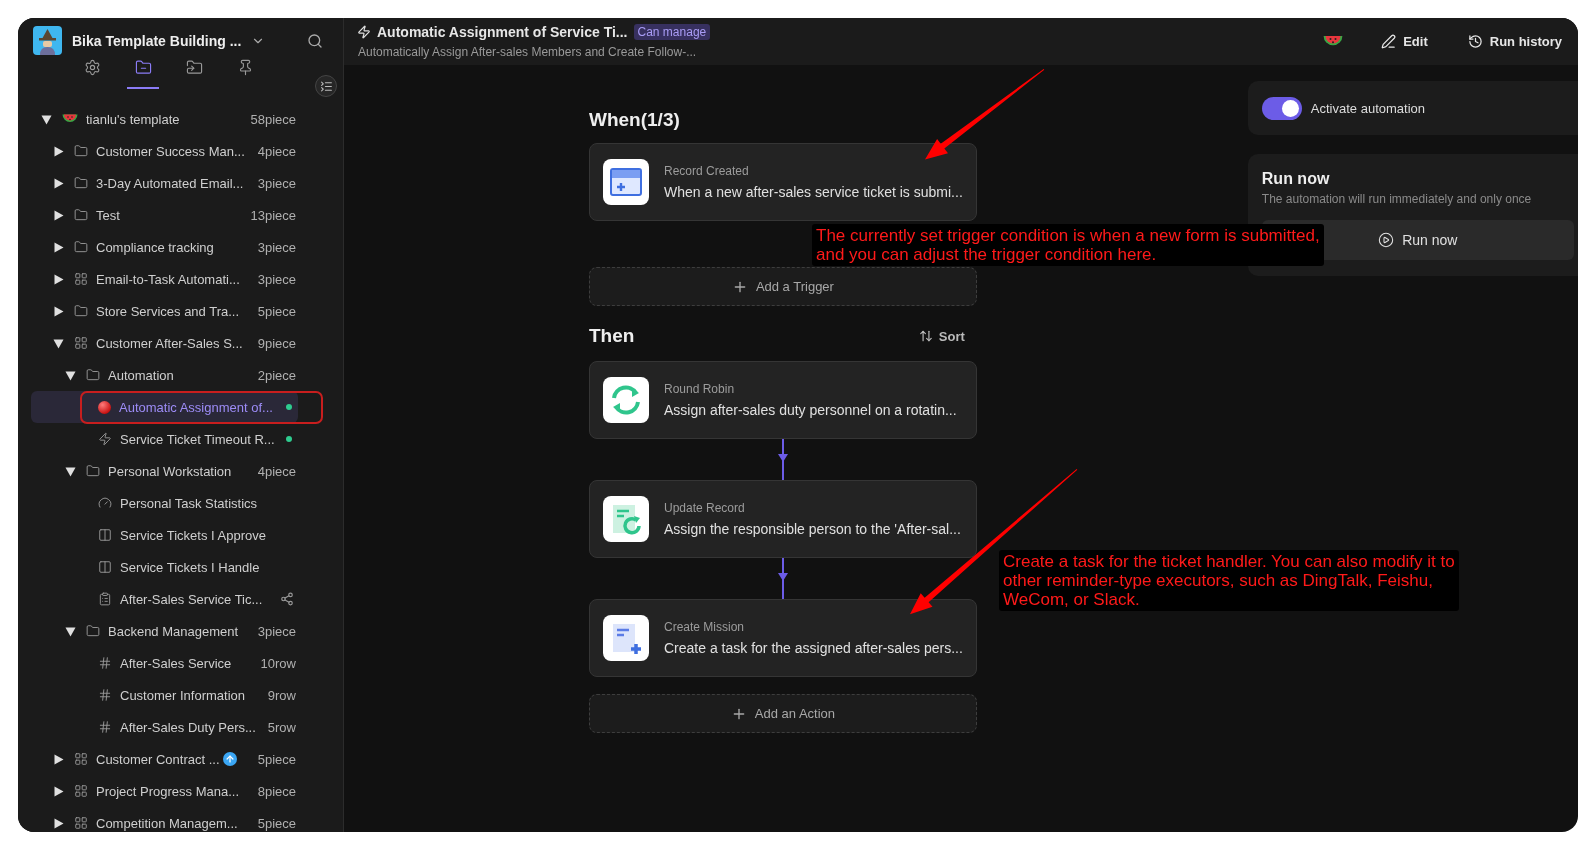 The height and width of the screenshot is (850, 1596). Describe the element at coordinates (783, 286) in the screenshot. I see `add-trigger-button: Add a Trigger` at that location.